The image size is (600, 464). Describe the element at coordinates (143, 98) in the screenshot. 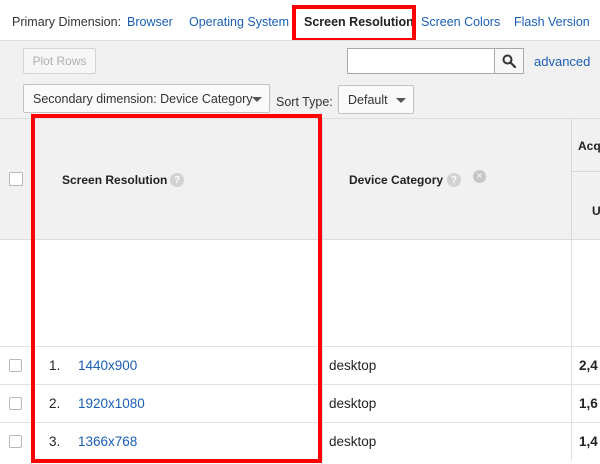

I see `secondary-dimension-value: Secondary dimension: Device Category` at that location.